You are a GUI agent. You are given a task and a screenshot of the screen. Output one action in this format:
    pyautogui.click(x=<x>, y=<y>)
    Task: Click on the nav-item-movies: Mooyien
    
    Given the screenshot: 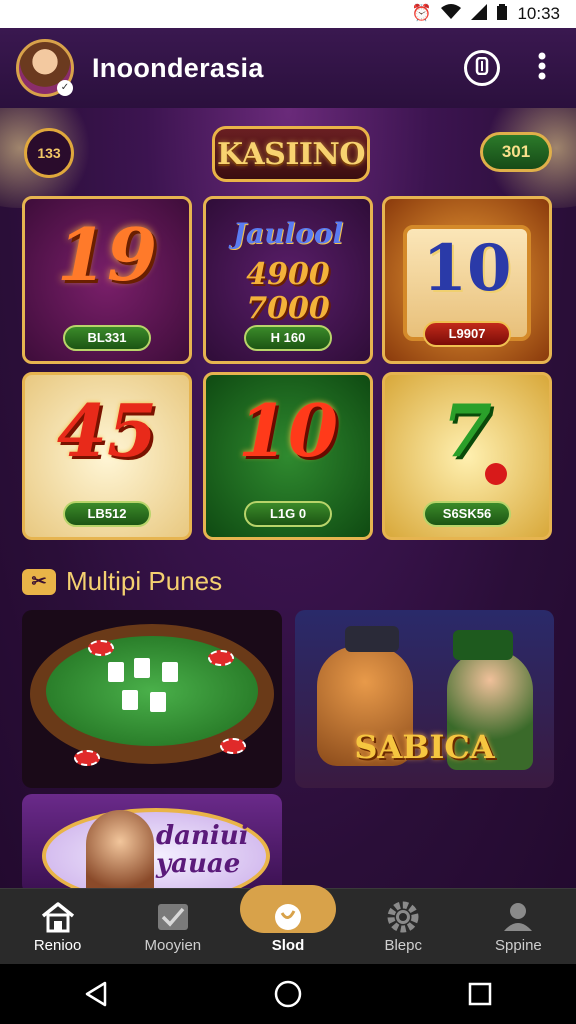 What is the action you would take?
    pyautogui.click(x=172, y=926)
    